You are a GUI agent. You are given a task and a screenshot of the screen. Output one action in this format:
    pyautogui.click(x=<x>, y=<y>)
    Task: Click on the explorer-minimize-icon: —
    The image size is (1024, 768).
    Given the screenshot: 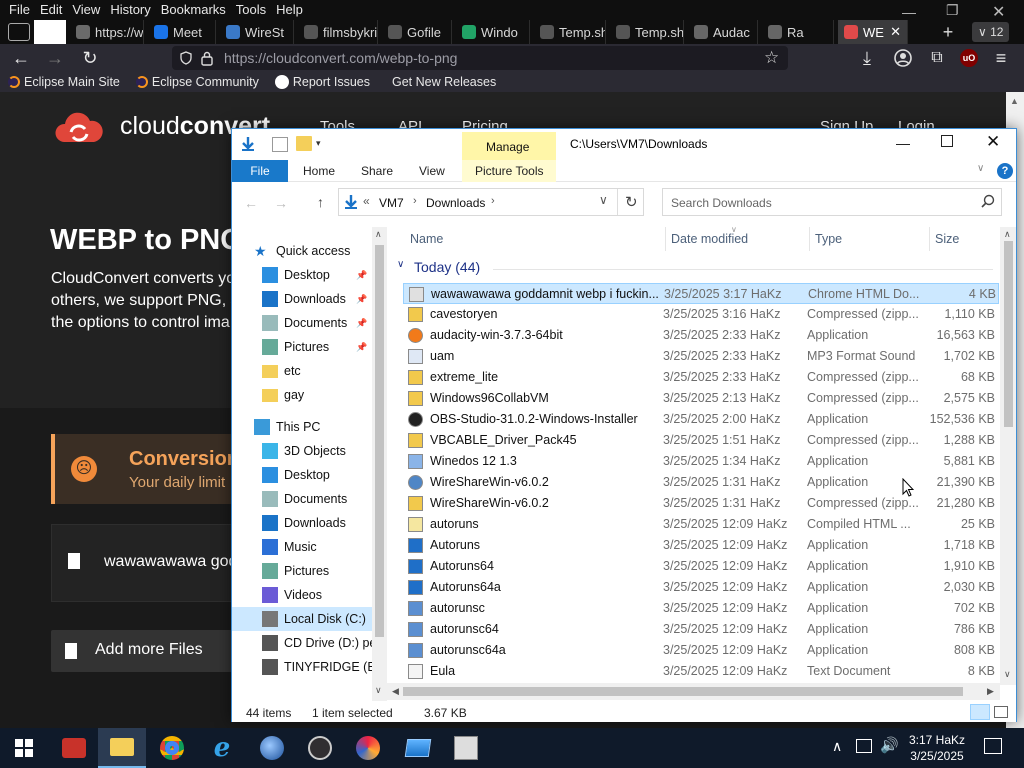 What is the action you would take?
    pyautogui.click(x=903, y=143)
    